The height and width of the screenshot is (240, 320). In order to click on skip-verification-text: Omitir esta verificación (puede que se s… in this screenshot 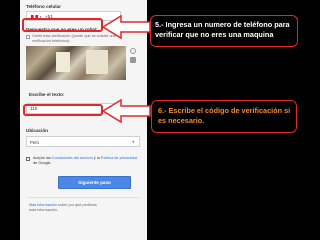, I will do `click(74, 38)`.